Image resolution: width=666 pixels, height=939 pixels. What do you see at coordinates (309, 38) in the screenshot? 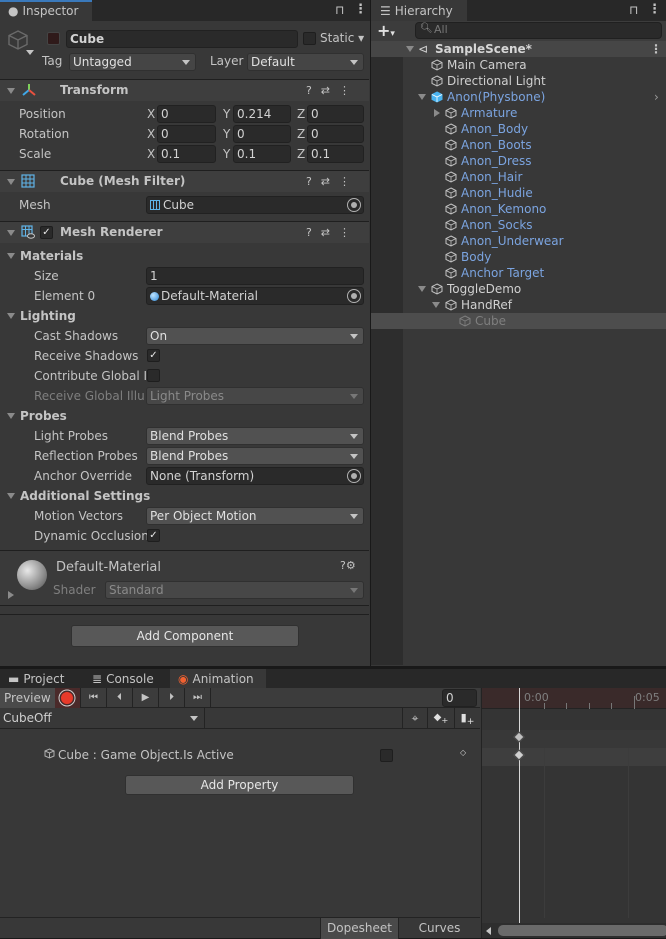
I see `static-checkbox` at bounding box center [309, 38].